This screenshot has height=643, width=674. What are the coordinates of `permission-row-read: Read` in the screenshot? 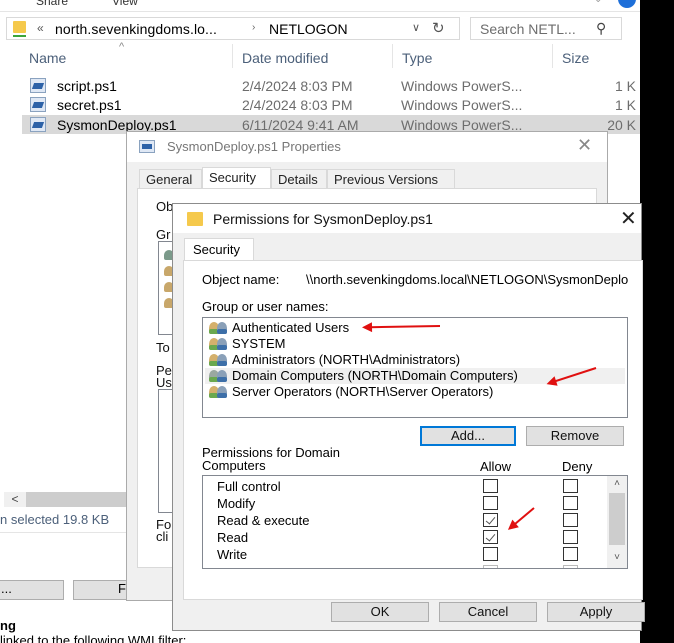 It's located at (403, 537).